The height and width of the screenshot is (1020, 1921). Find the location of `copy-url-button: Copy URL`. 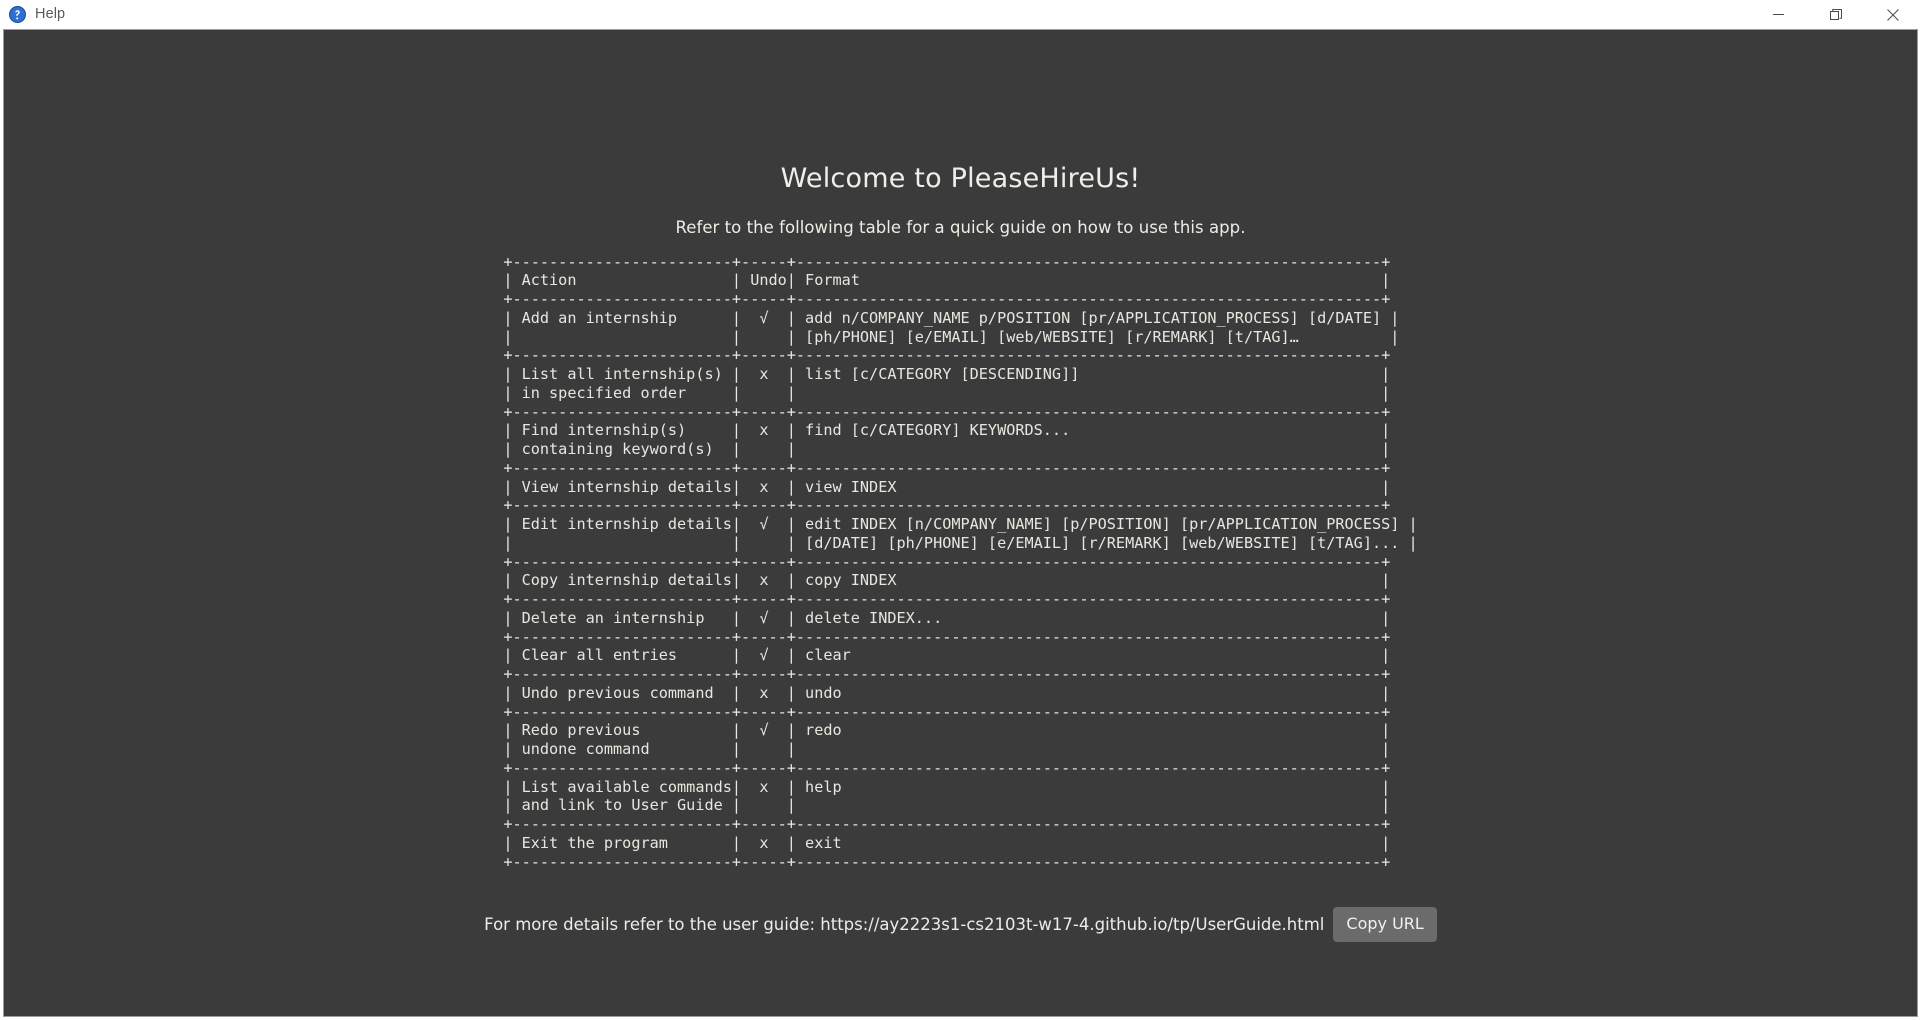

copy-url-button: Copy URL is located at coordinates (1385, 925).